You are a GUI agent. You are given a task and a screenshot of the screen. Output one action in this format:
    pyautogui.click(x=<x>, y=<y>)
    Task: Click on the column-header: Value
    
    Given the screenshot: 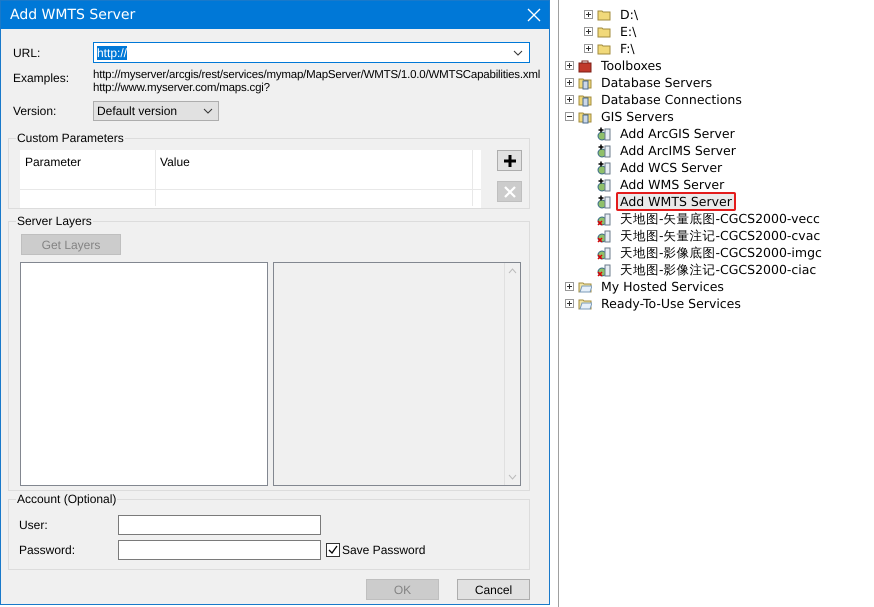 What is the action you would take?
    pyautogui.click(x=314, y=161)
    